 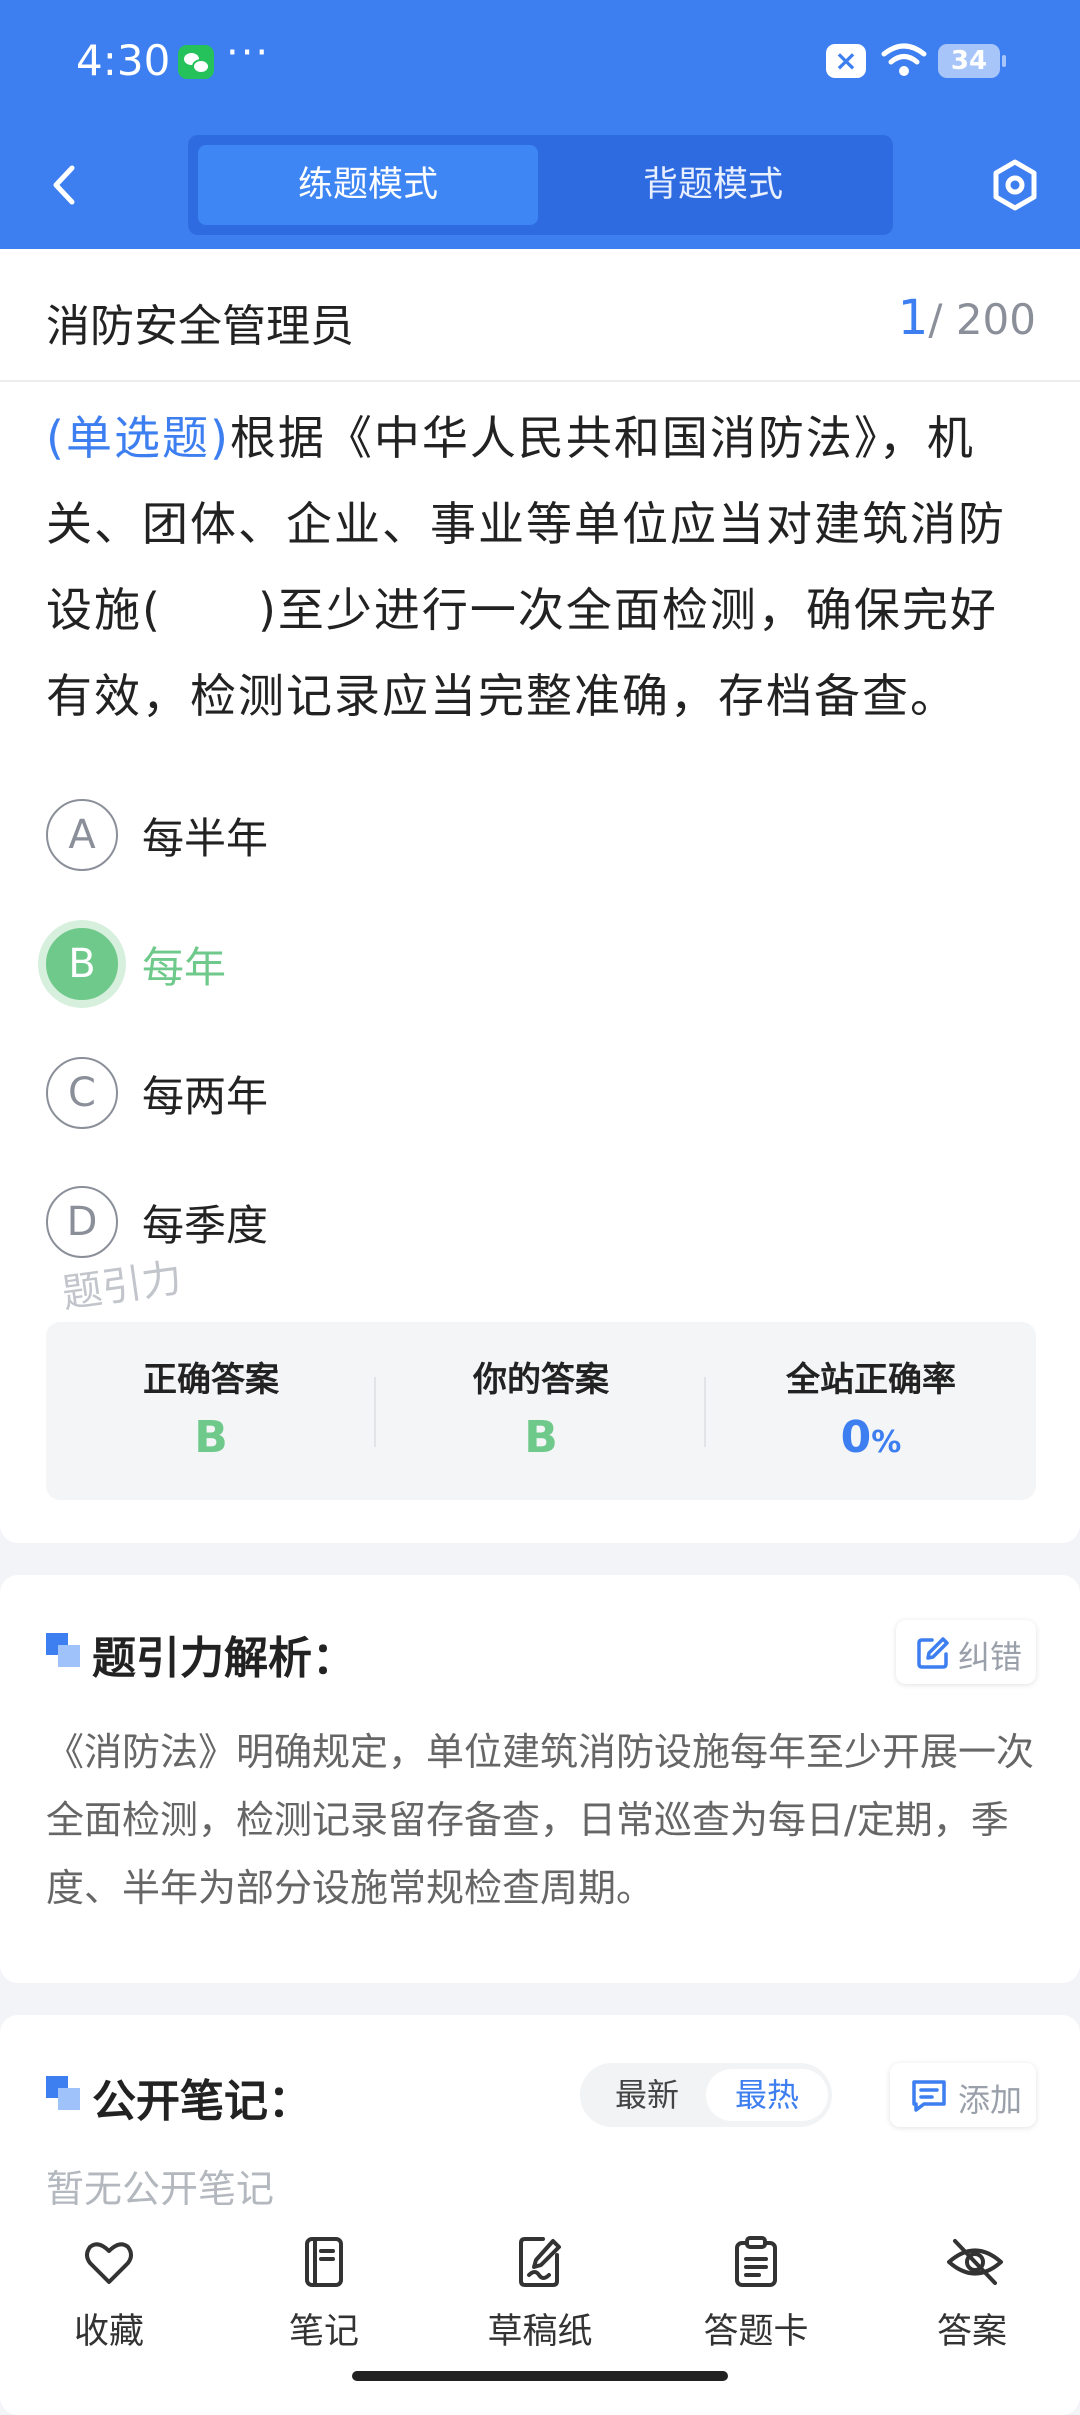 I want to click on answer-sheet-label: 答题卡, so click(x=756, y=2332).